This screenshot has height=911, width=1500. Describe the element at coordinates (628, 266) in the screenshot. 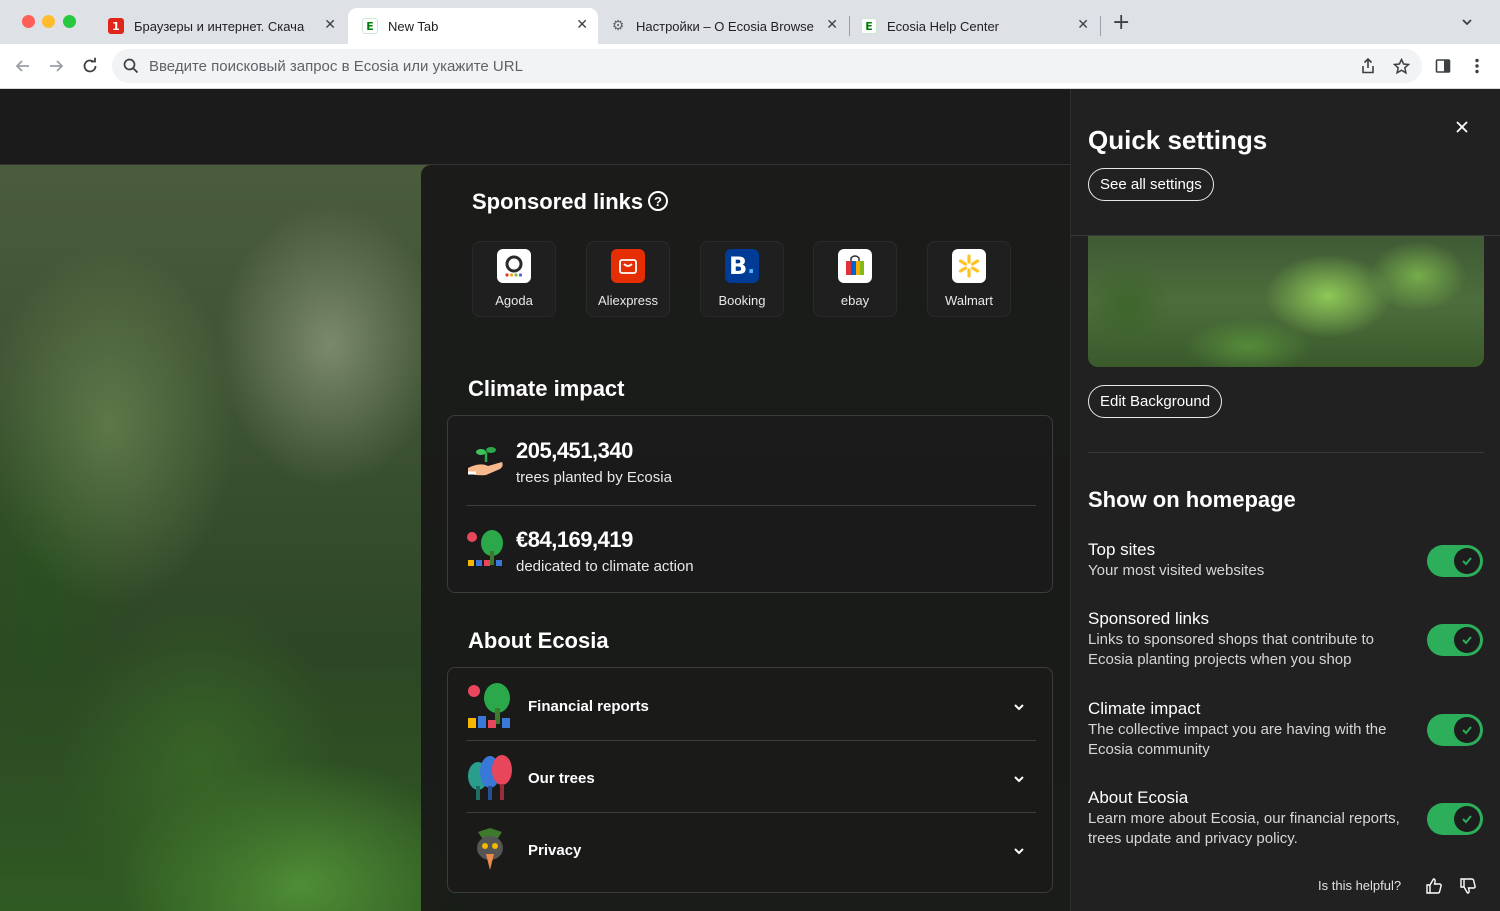

I see `aliexpress-icon` at that location.